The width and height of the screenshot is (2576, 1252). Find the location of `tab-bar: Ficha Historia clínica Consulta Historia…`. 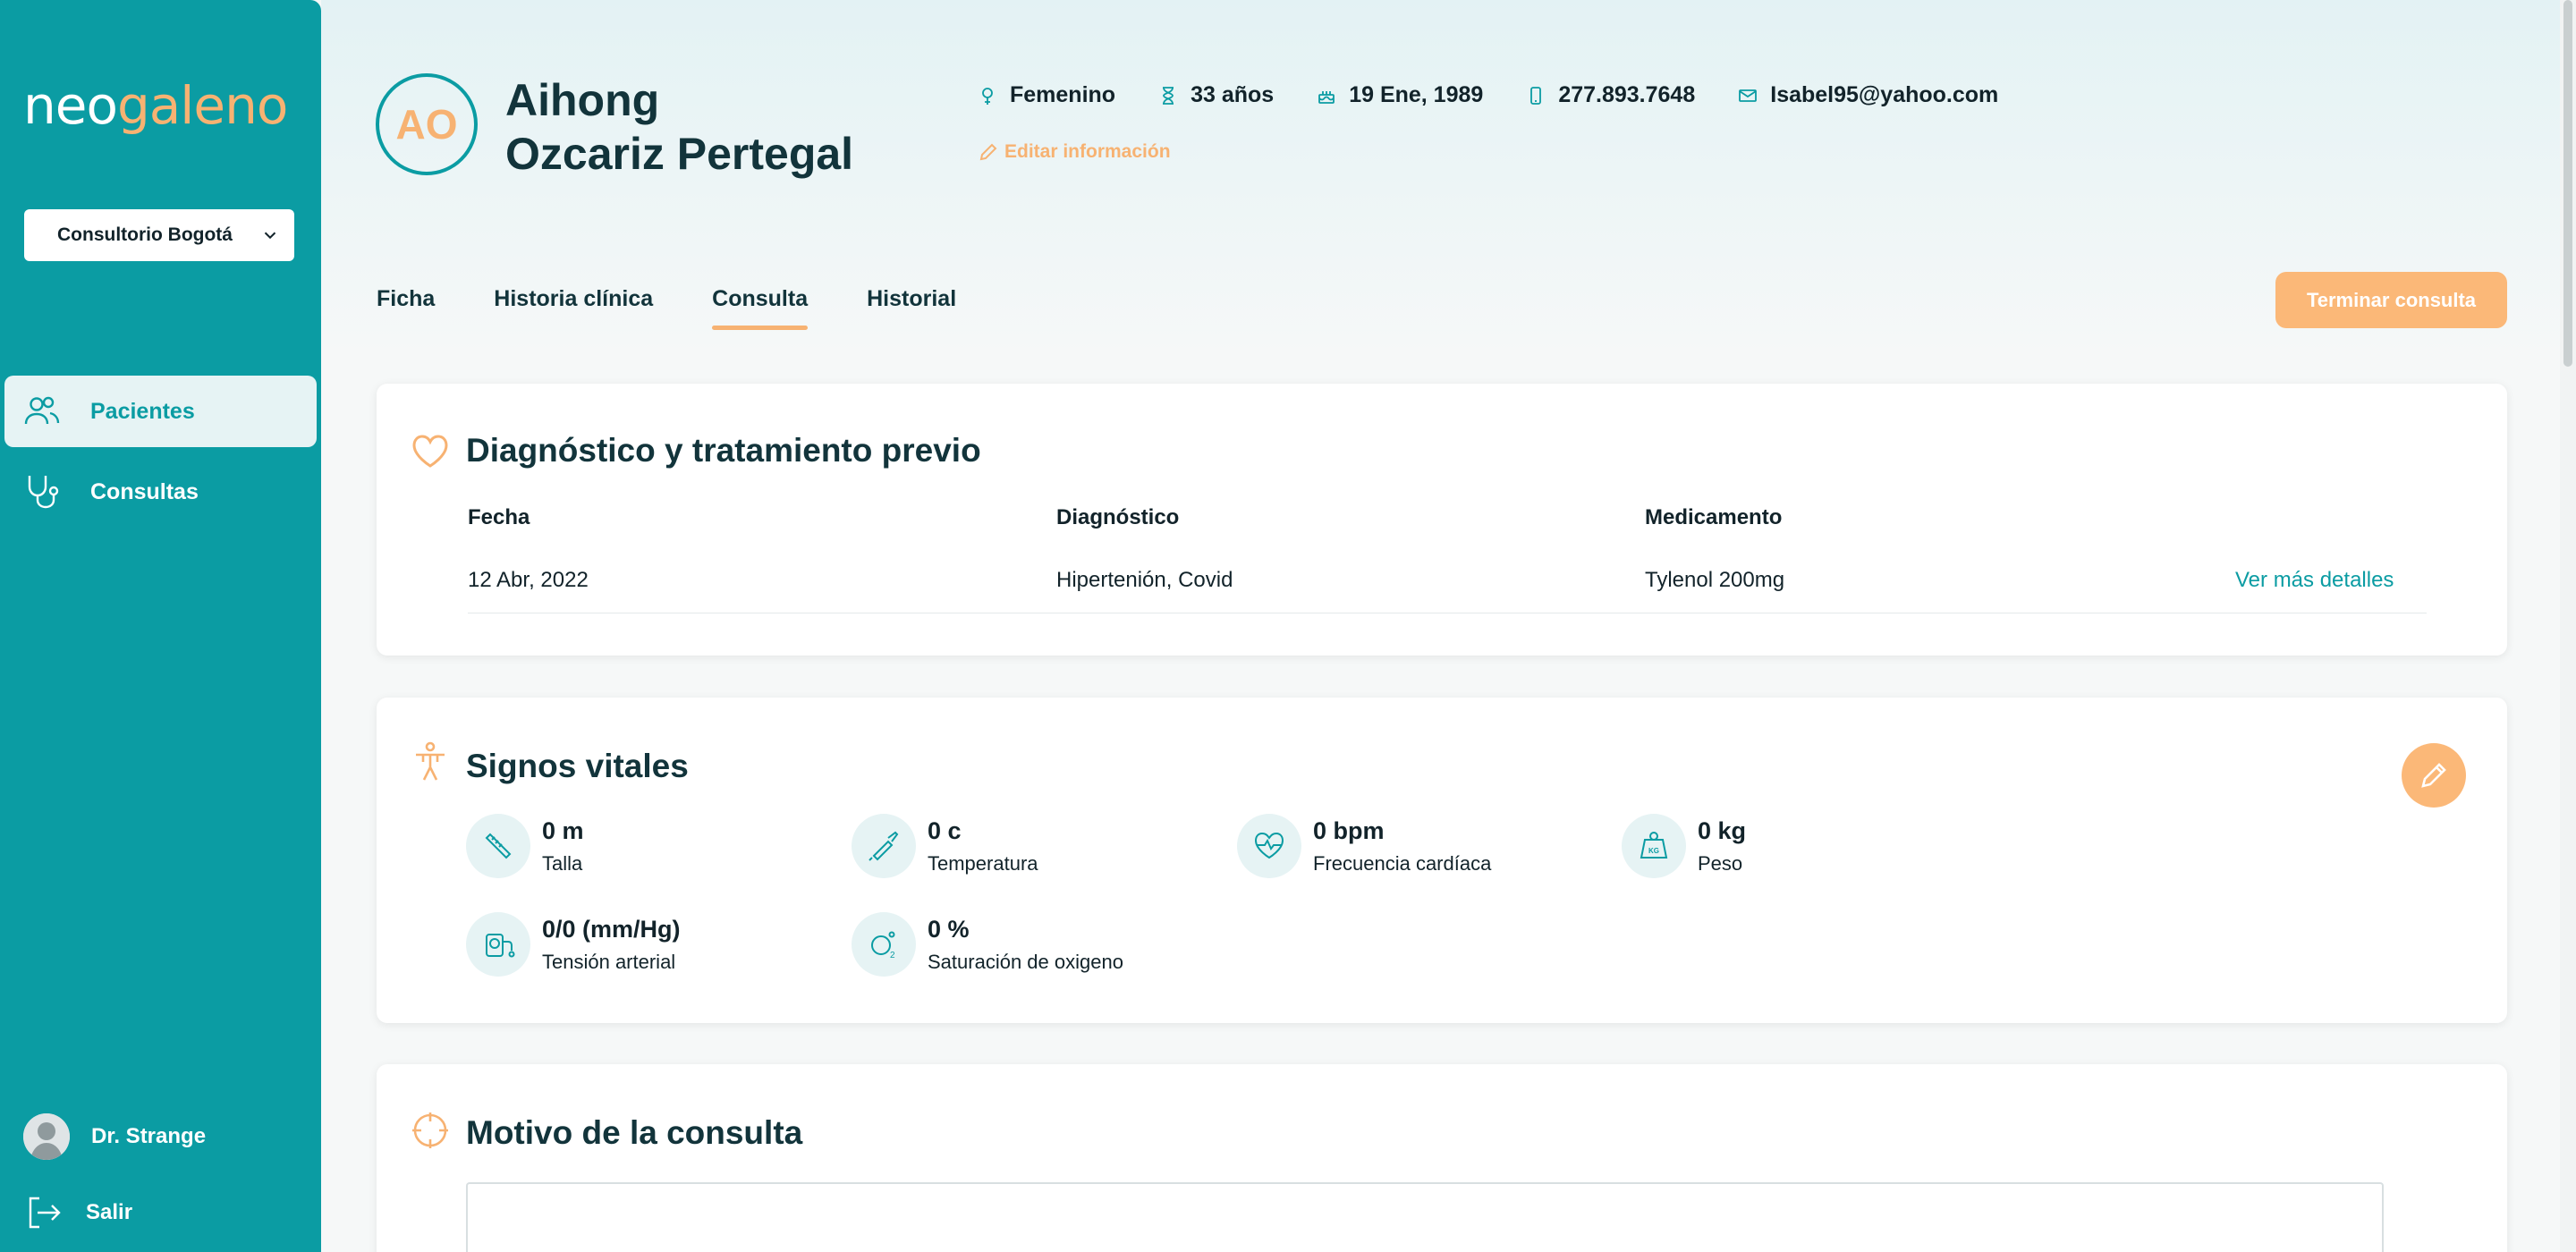

tab-bar: Ficha Historia clínica Consulta Historia… is located at coordinates (696, 309).